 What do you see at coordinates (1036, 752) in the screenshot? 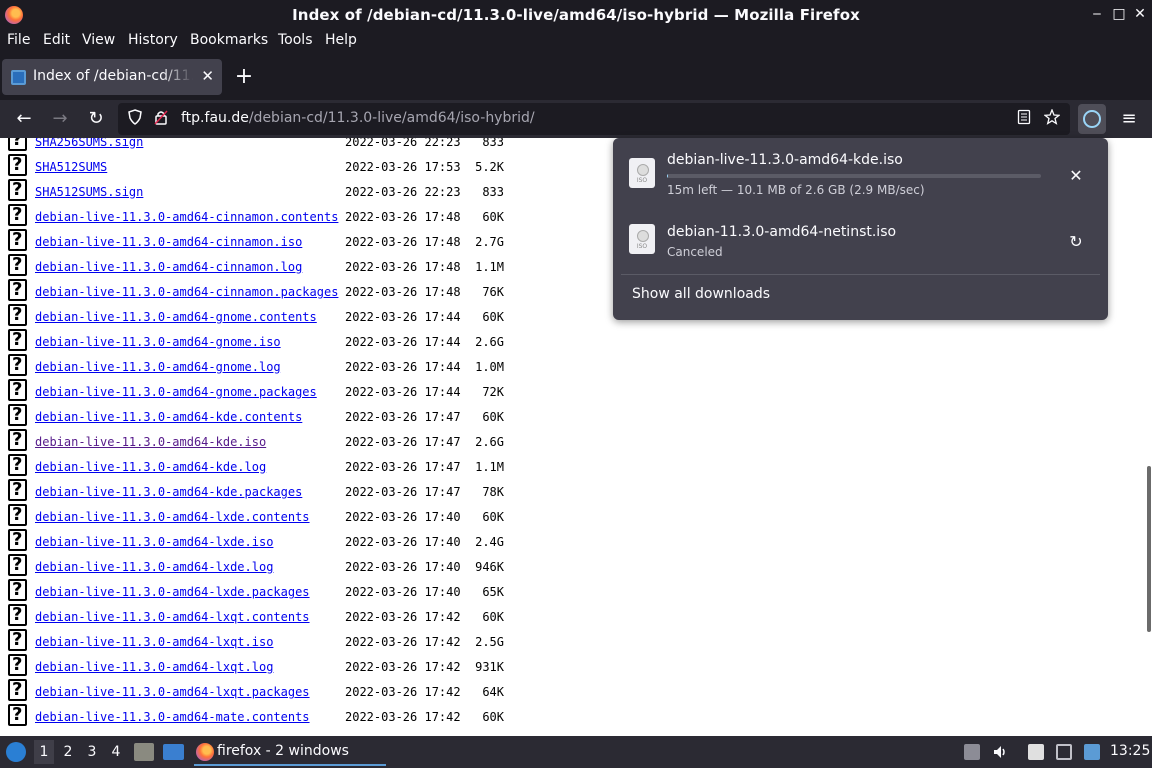
I see `clipboard-icon` at bounding box center [1036, 752].